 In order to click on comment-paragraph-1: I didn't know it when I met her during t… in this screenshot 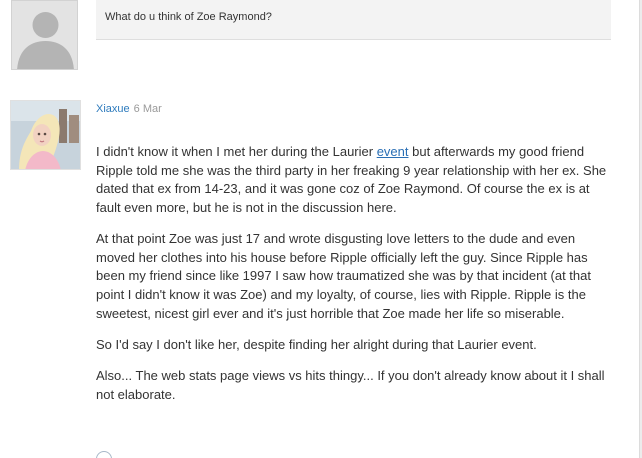, I will do `click(356, 180)`.